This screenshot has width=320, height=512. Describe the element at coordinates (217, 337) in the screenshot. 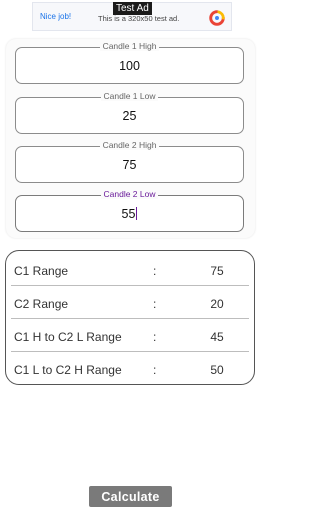

I see `result-value: 45` at that location.